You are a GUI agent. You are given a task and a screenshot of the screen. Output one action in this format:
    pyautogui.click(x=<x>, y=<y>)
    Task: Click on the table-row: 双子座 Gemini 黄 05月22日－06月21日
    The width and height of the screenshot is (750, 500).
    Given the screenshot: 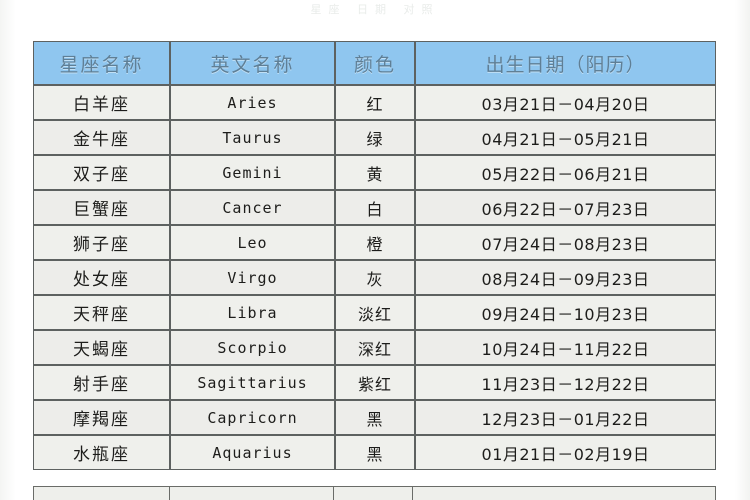 What is the action you would take?
    pyautogui.click(x=374, y=172)
    